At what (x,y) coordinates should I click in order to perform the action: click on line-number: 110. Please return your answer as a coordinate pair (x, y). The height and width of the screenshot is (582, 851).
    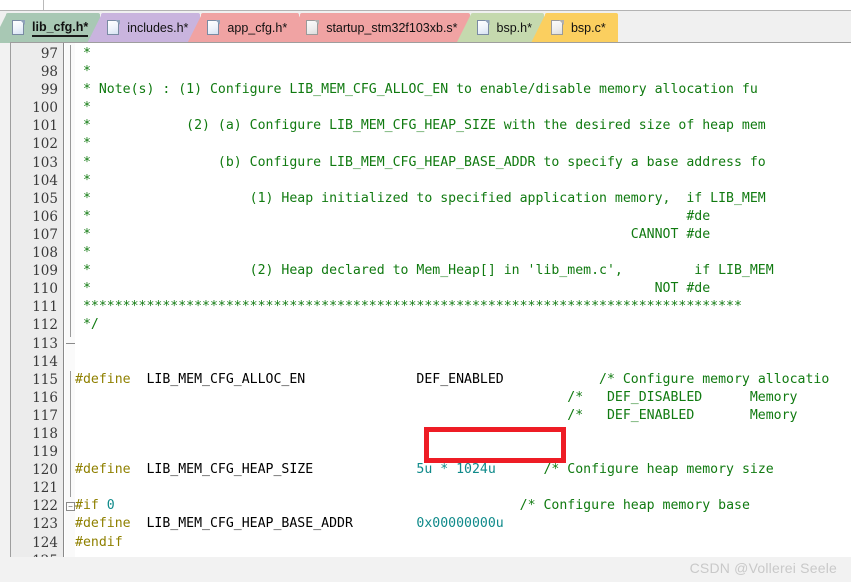
    Looking at the image, I should click on (45, 289).